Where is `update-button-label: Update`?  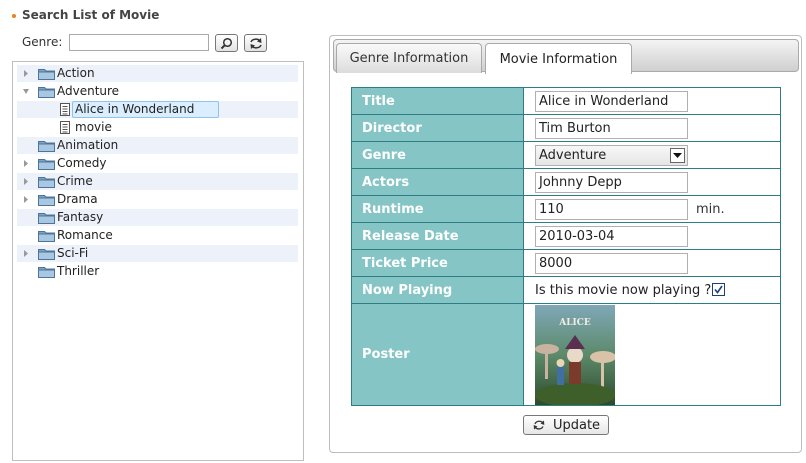
update-button-label: Update is located at coordinates (576, 425).